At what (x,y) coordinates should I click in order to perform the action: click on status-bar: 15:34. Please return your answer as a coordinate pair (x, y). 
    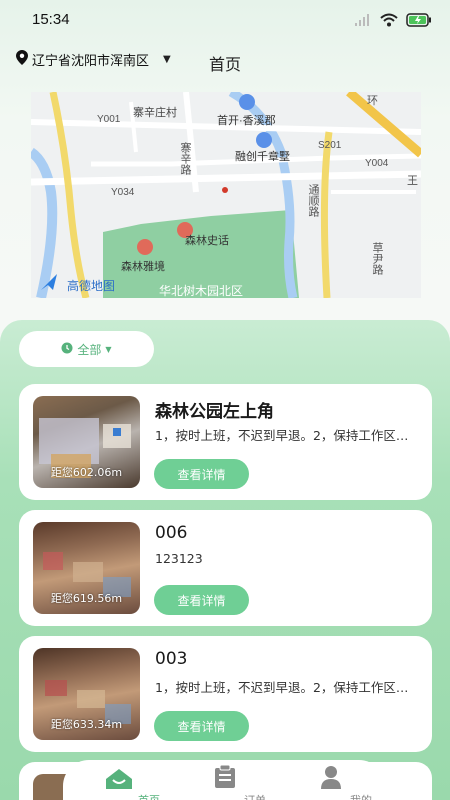
    Looking at the image, I should click on (225, 20).